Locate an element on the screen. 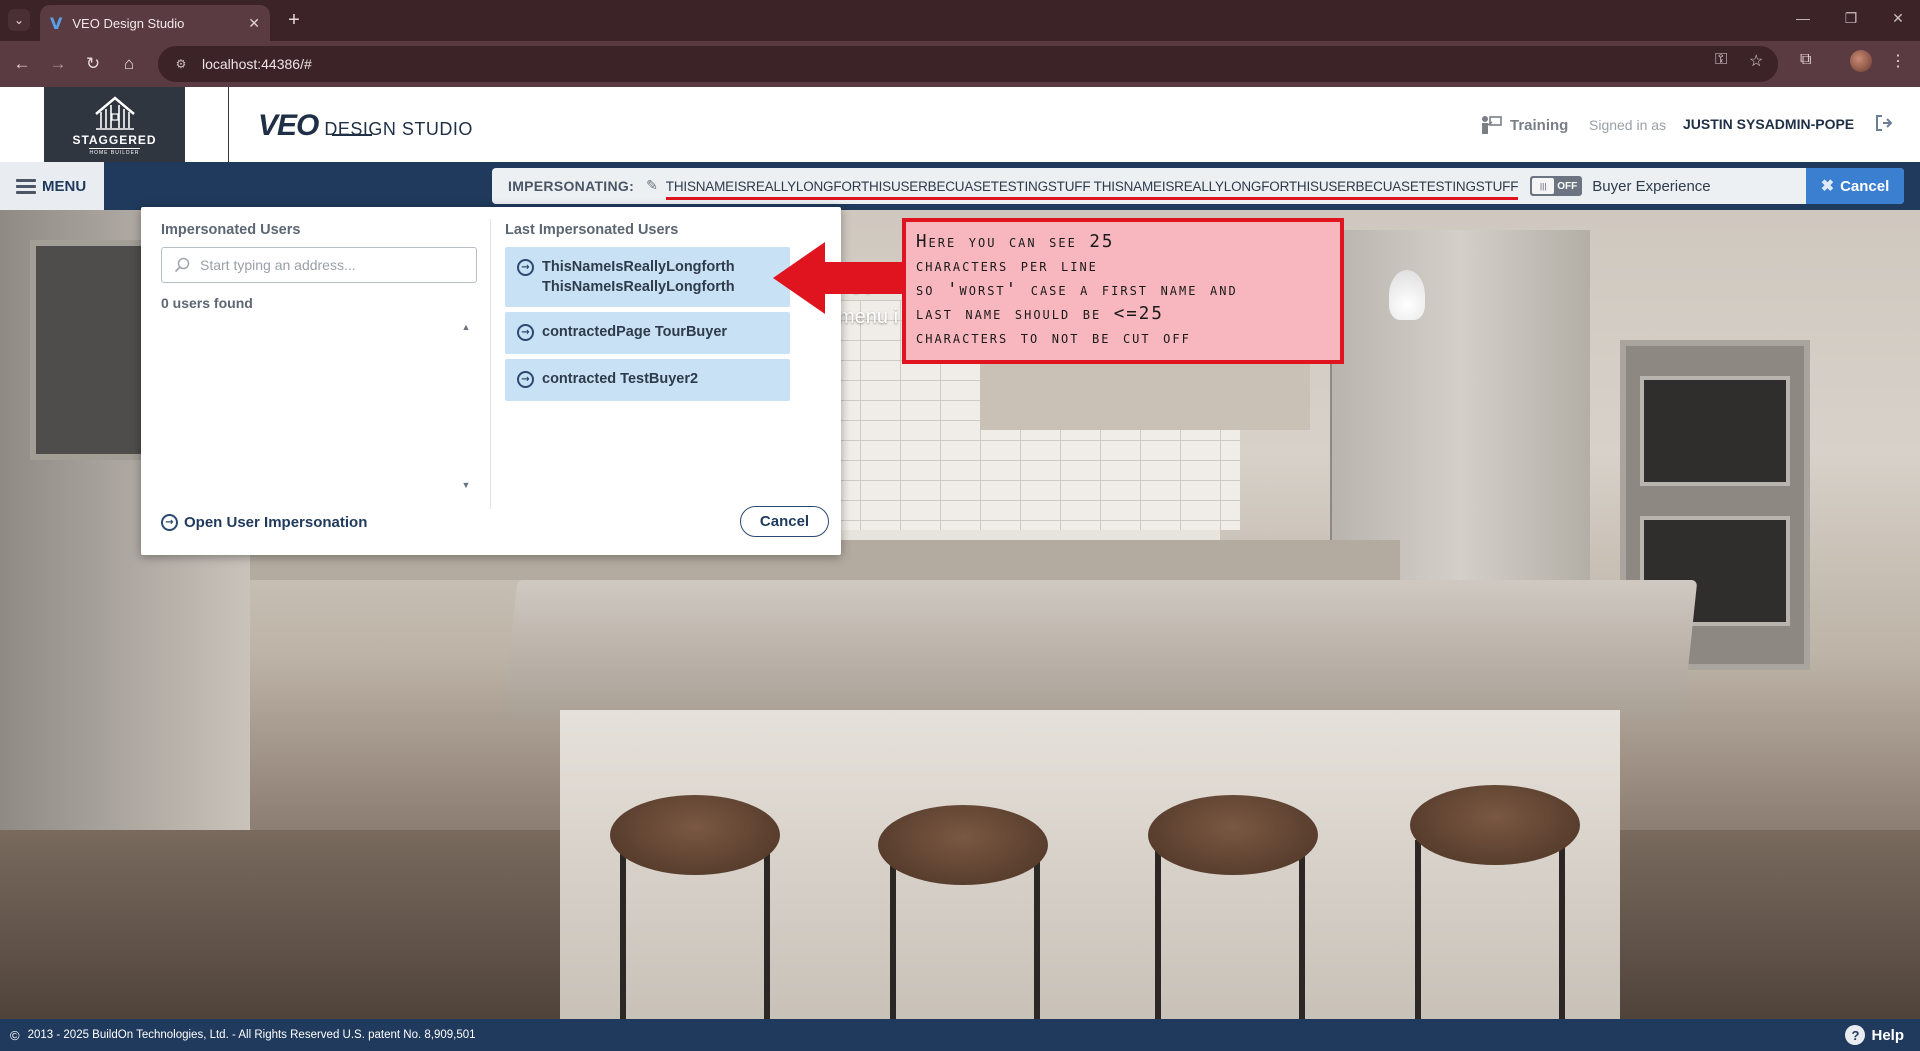  annotation-red-arrow-icon is located at coordinates (839, 278).